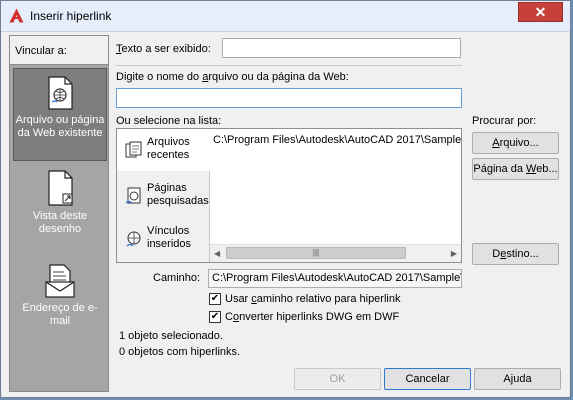  What do you see at coordinates (341, 48) in the screenshot?
I see `display-text-input` at bounding box center [341, 48].